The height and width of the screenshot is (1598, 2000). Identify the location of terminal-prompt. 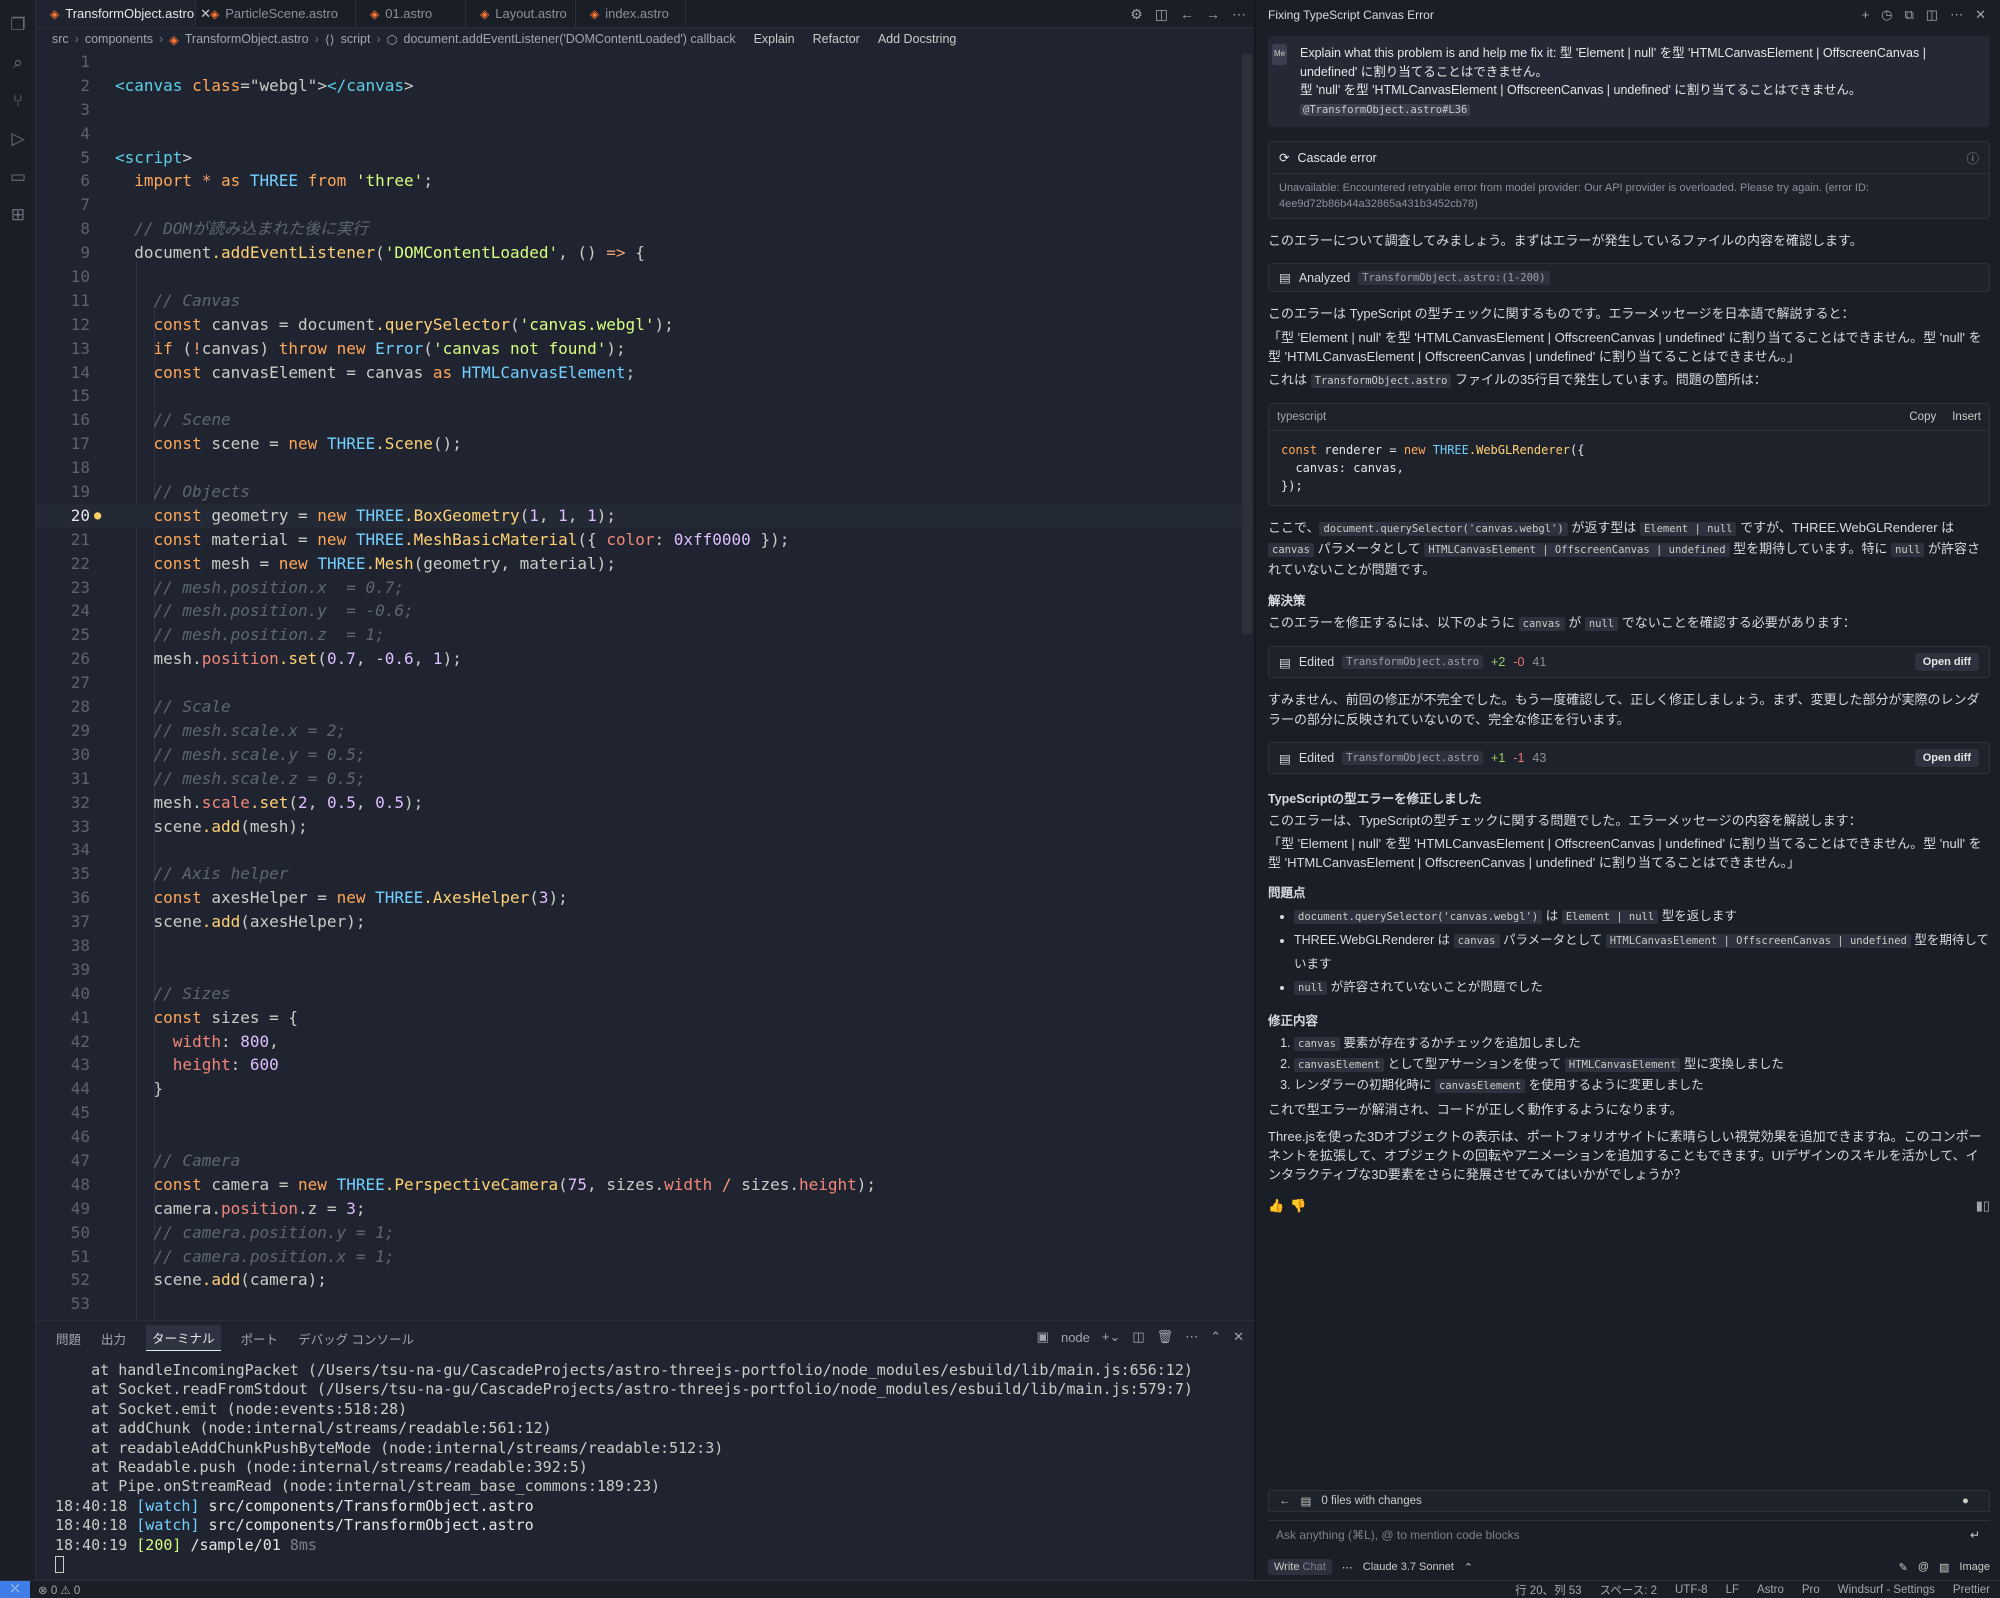
(654, 1564).